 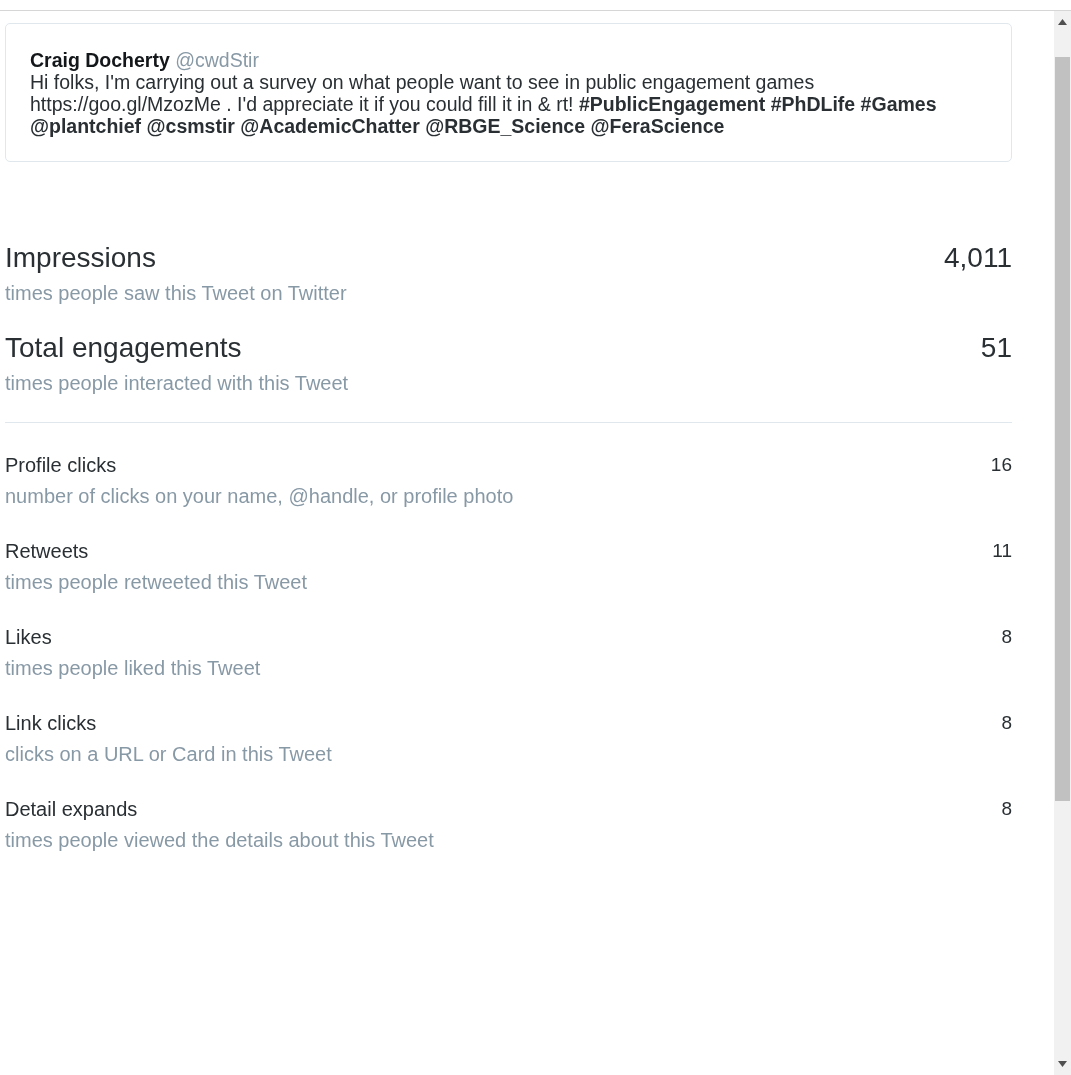 I want to click on scroll-down-arrow-icon, so click(x=1062, y=1064).